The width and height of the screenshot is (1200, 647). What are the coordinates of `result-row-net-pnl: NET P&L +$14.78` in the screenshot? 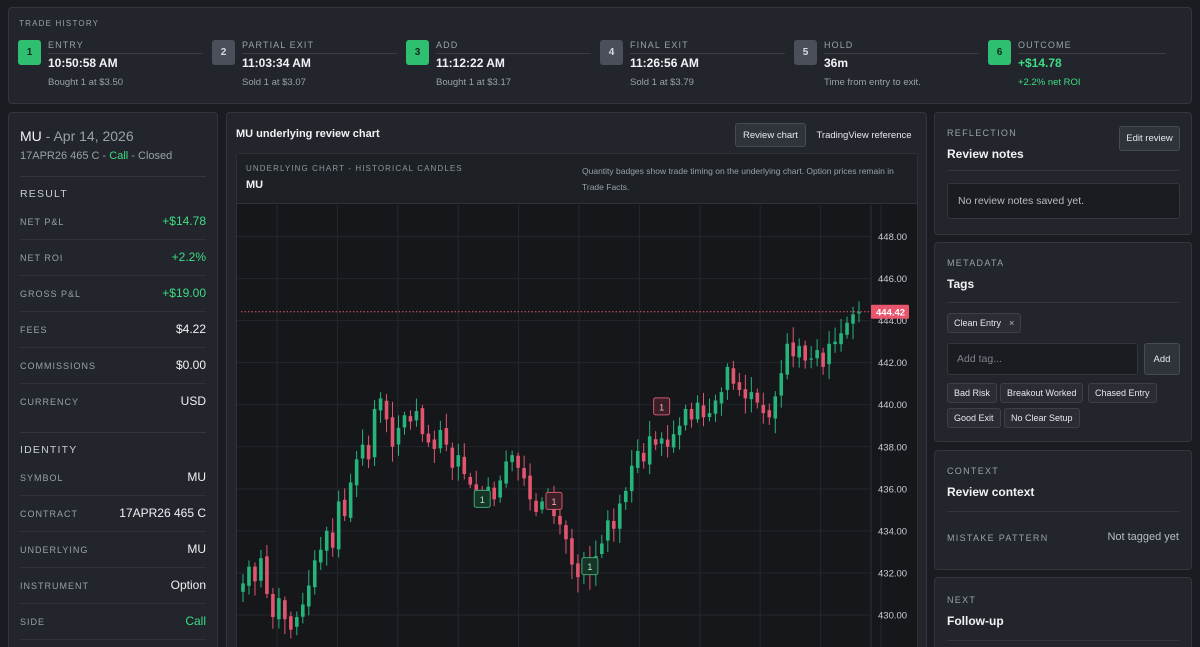 It's located at (113, 222).